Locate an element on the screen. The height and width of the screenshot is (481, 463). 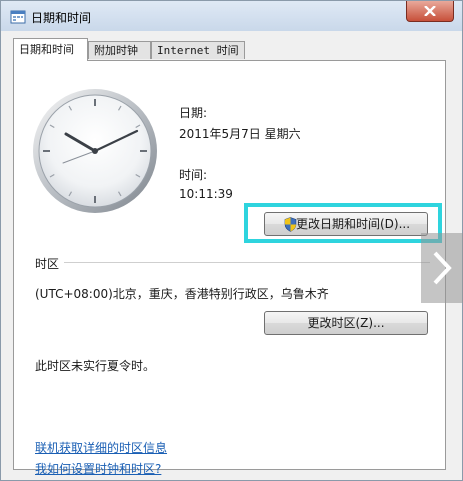
close-button is located at coordinates (430, 11).